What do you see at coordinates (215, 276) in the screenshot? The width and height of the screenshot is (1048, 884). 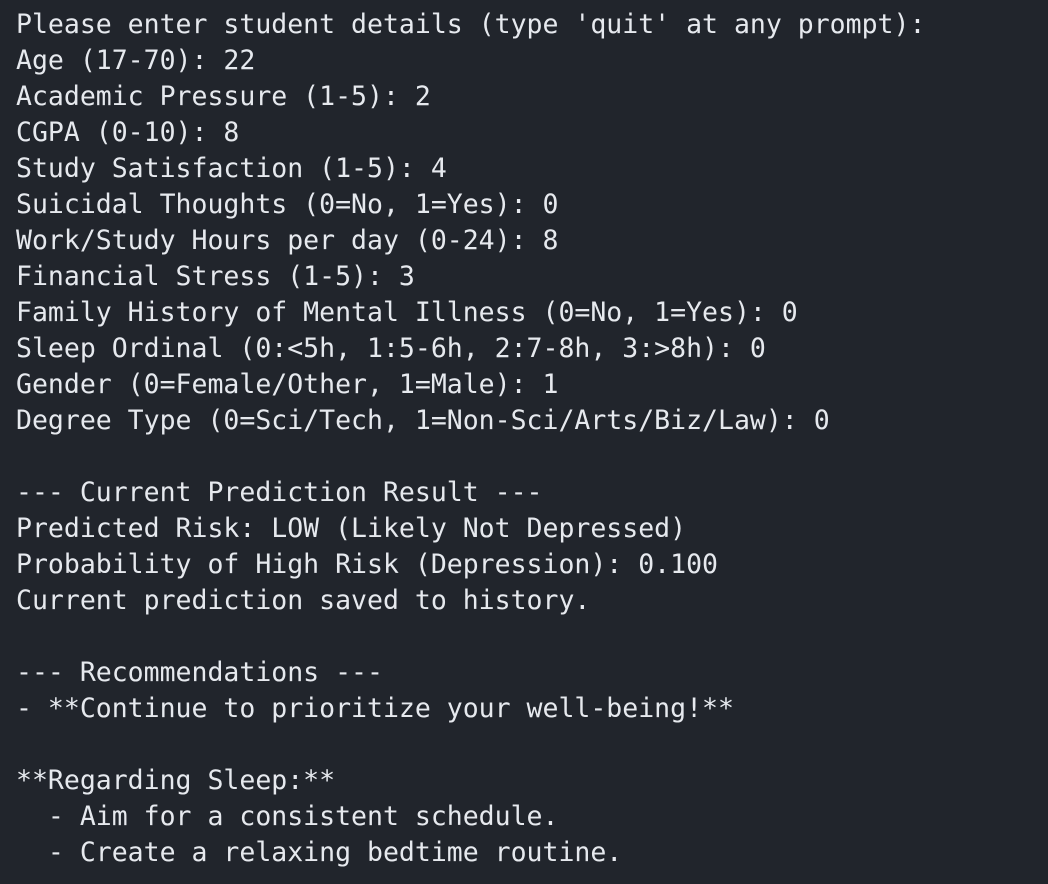 I see `input-financial-stress: Financial Stress (1-5): 3` at bounding box center [215, 276].